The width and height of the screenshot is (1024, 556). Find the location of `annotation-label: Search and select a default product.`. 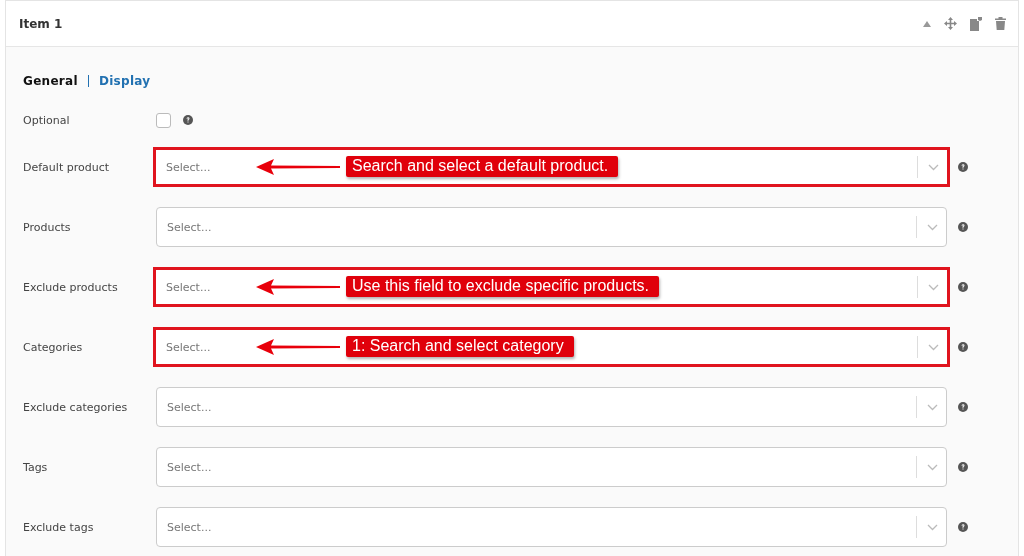

annotation-label: Search and select a default product. is located at coordinates (482, 166).